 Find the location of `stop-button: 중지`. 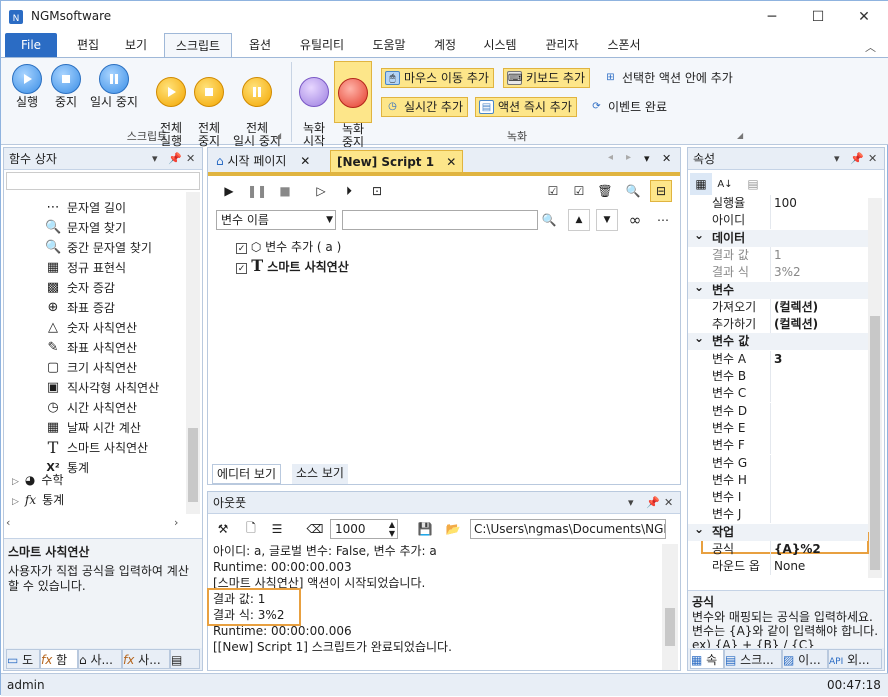

stop-button: 중지 is located at coordinates (66, 86).